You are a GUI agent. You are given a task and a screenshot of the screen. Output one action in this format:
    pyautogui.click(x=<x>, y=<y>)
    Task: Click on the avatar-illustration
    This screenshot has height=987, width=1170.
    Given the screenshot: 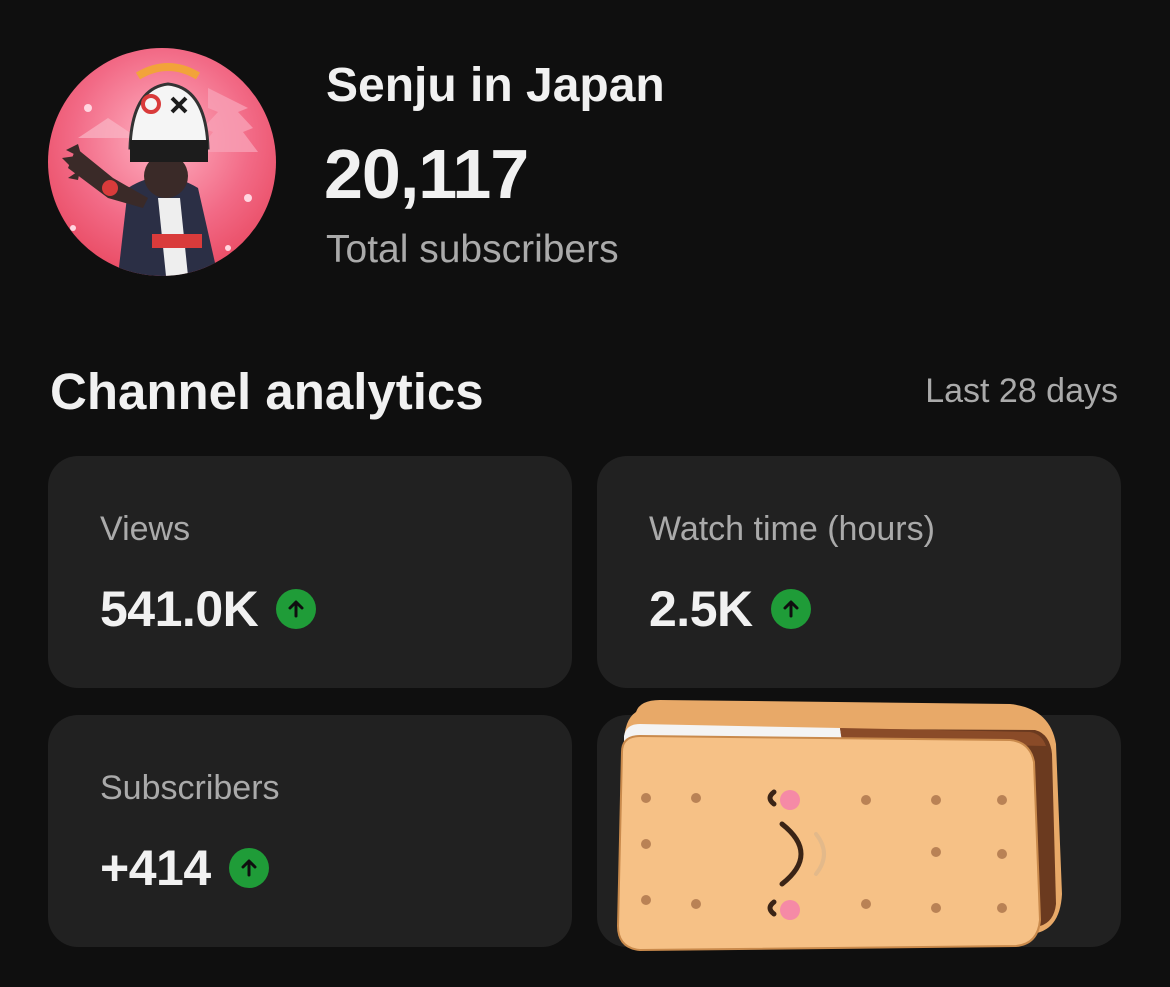 What is the action you would take?
    pyautogui.click(x=162, y=162)
    